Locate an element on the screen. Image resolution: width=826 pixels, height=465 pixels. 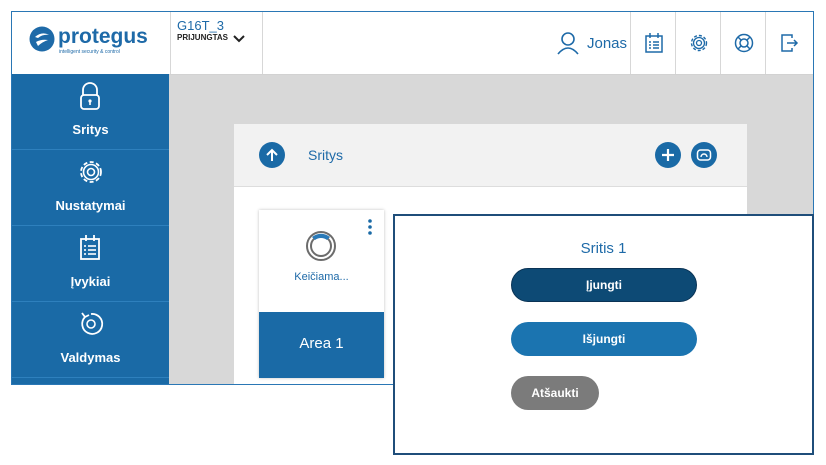
sidebar-item-control: Valdymas is located at coordinates (90, 340).